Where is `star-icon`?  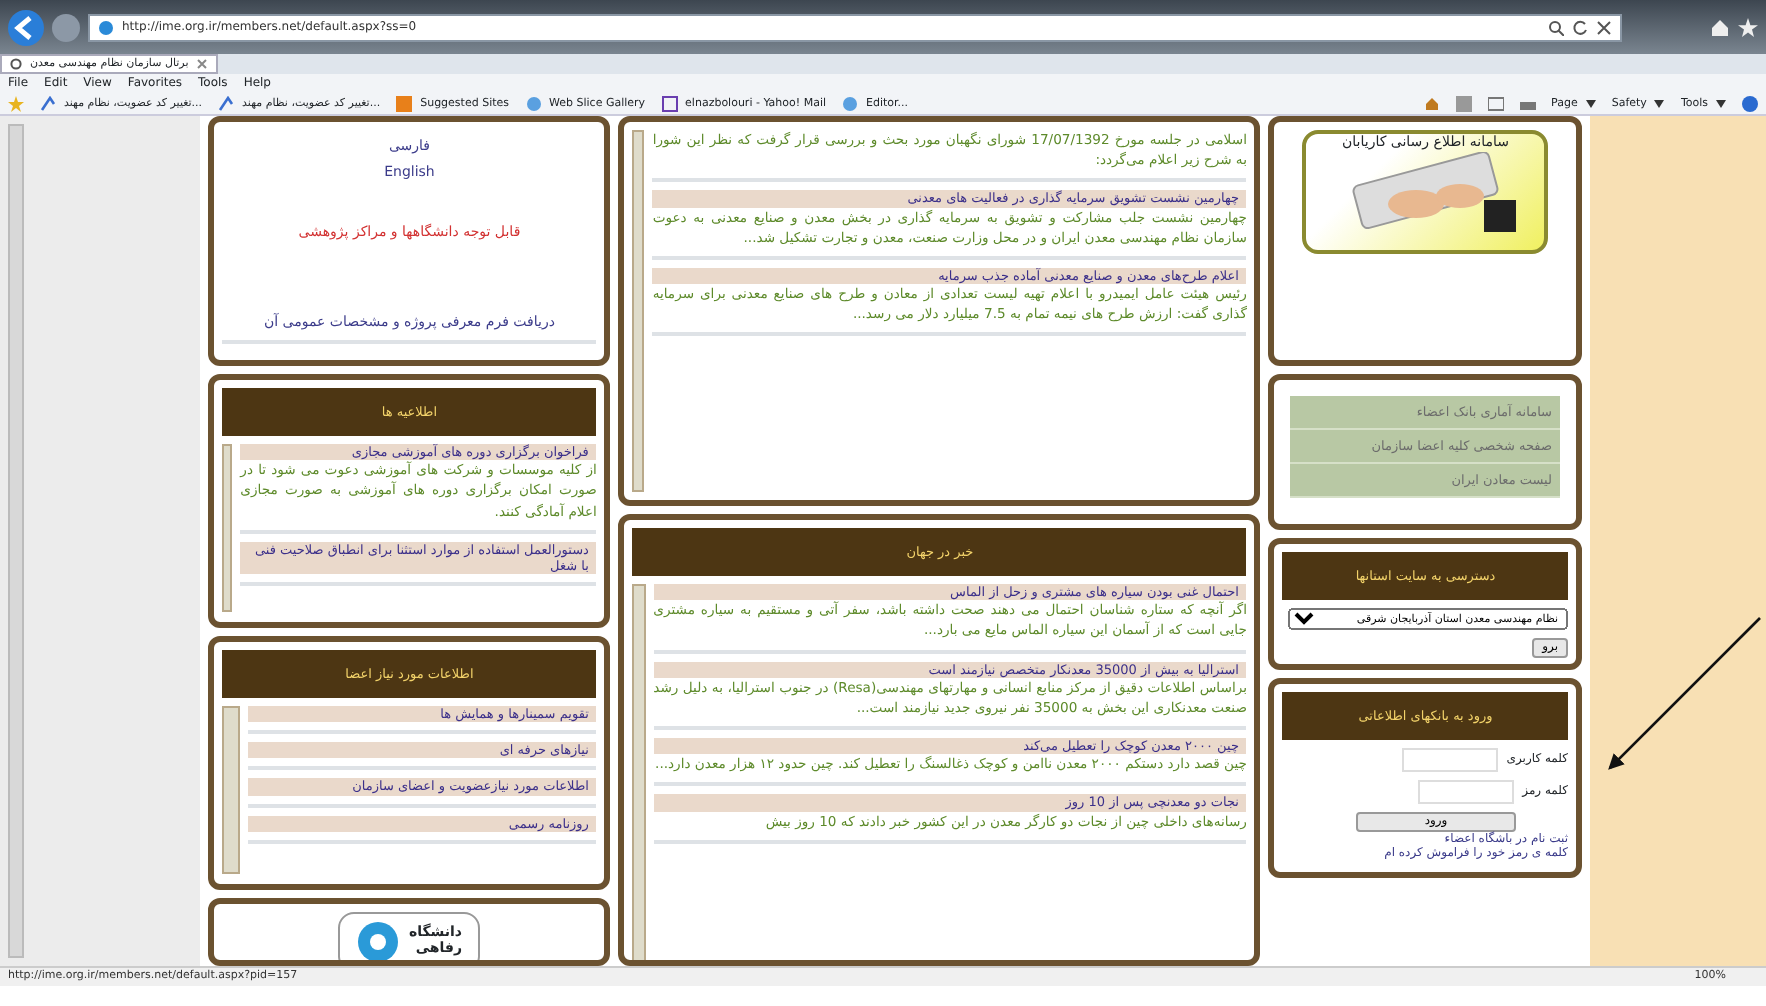
star-icon is located at coordinates (1748, 27).